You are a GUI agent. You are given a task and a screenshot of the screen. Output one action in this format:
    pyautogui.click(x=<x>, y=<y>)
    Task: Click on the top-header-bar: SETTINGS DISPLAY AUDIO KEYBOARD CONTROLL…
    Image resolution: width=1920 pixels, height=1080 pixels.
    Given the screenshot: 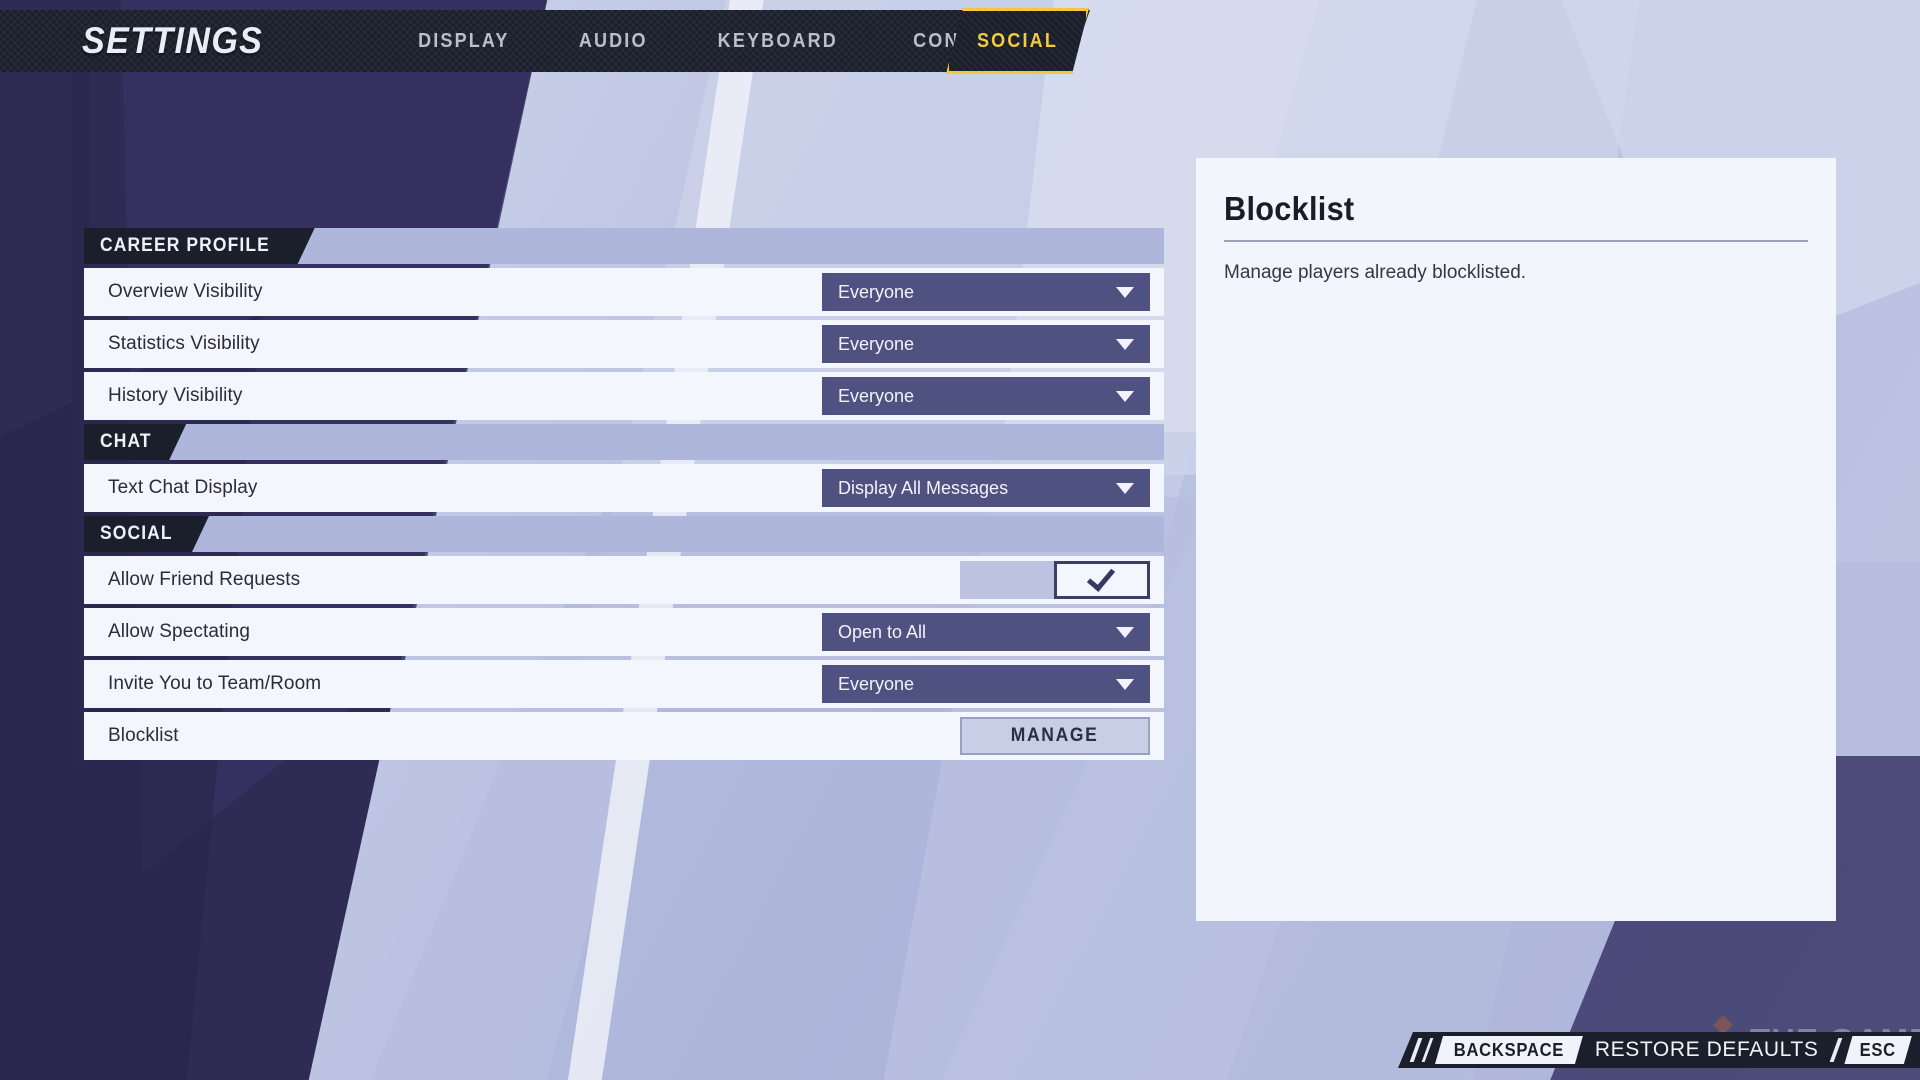 What is the action you would take?
    pyautogui.click(x=545, y=41)
    